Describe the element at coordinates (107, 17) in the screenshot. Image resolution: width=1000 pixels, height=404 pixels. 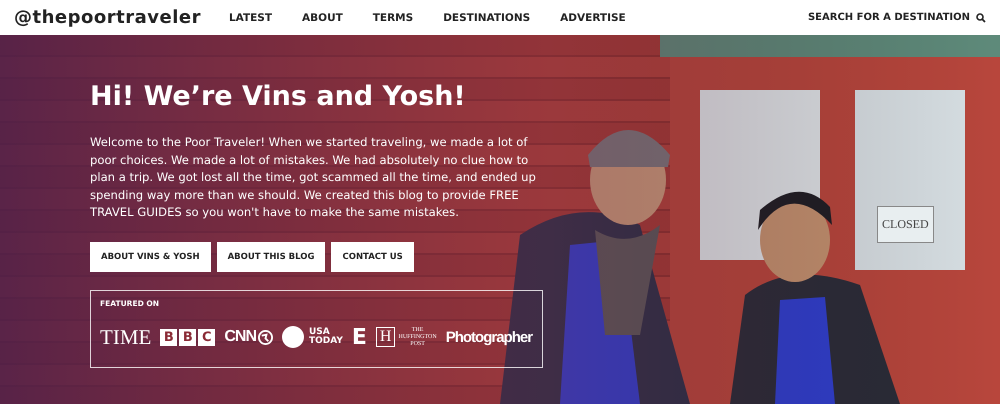
I see `site-logo: @thepoortraveler` at that location.